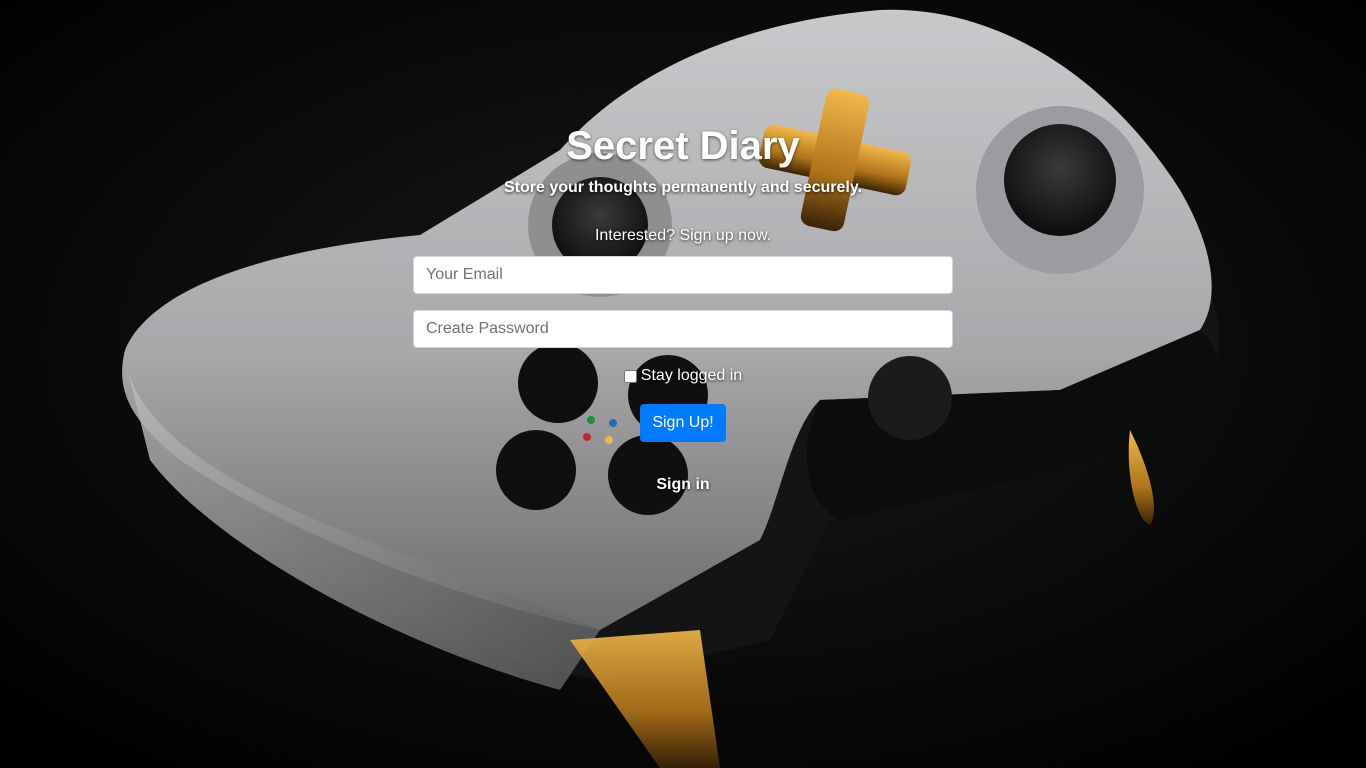 The width and height of the screenshot is (1366, 768). I want to click on sign-up-button: Sign Up!, so click(683, 423).